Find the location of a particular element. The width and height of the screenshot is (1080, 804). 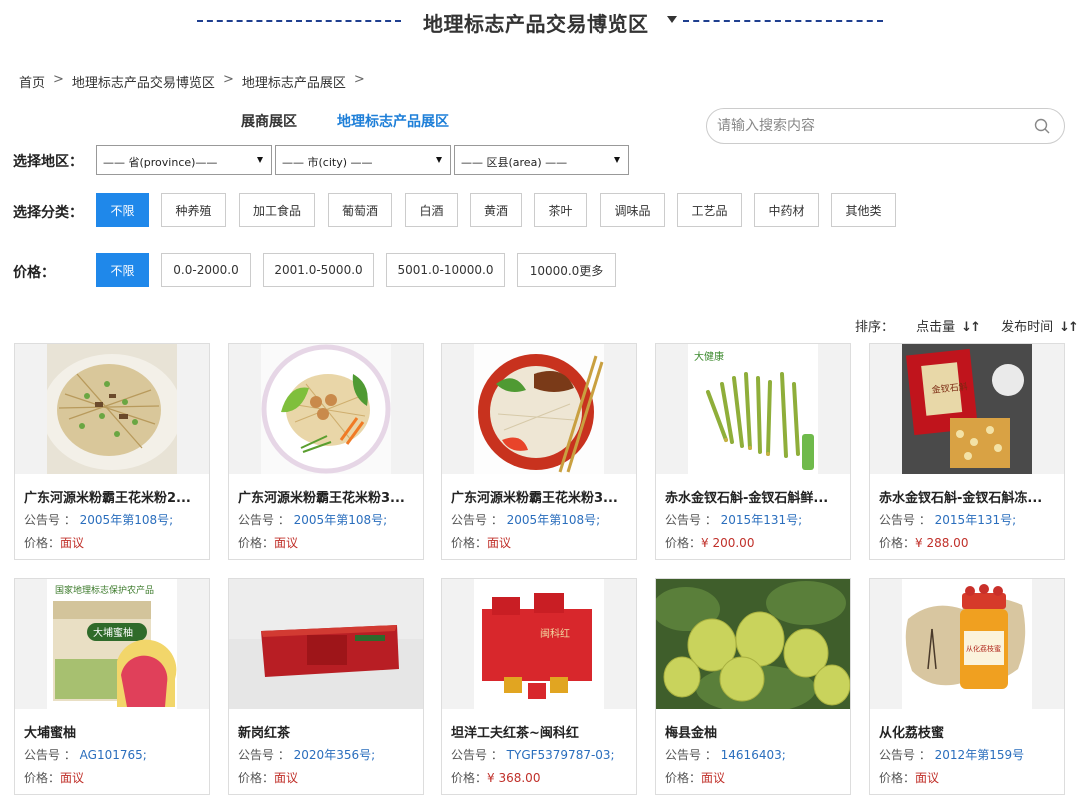

category-chip-wine: 葡萄酒 is located at coordinates (360, 210).